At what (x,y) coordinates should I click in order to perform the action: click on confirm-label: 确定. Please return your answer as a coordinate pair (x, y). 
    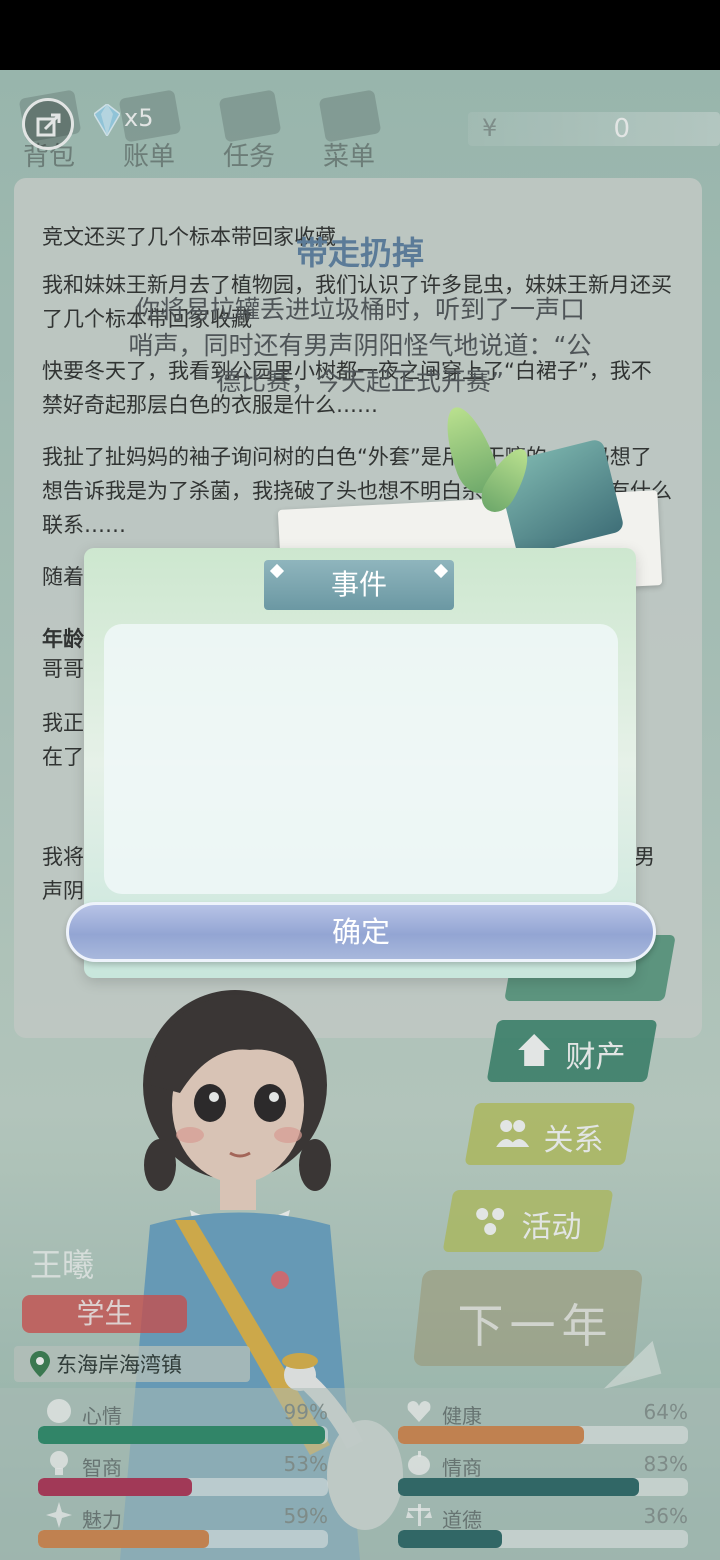
    Looking at the image, I should click on (360, 932).